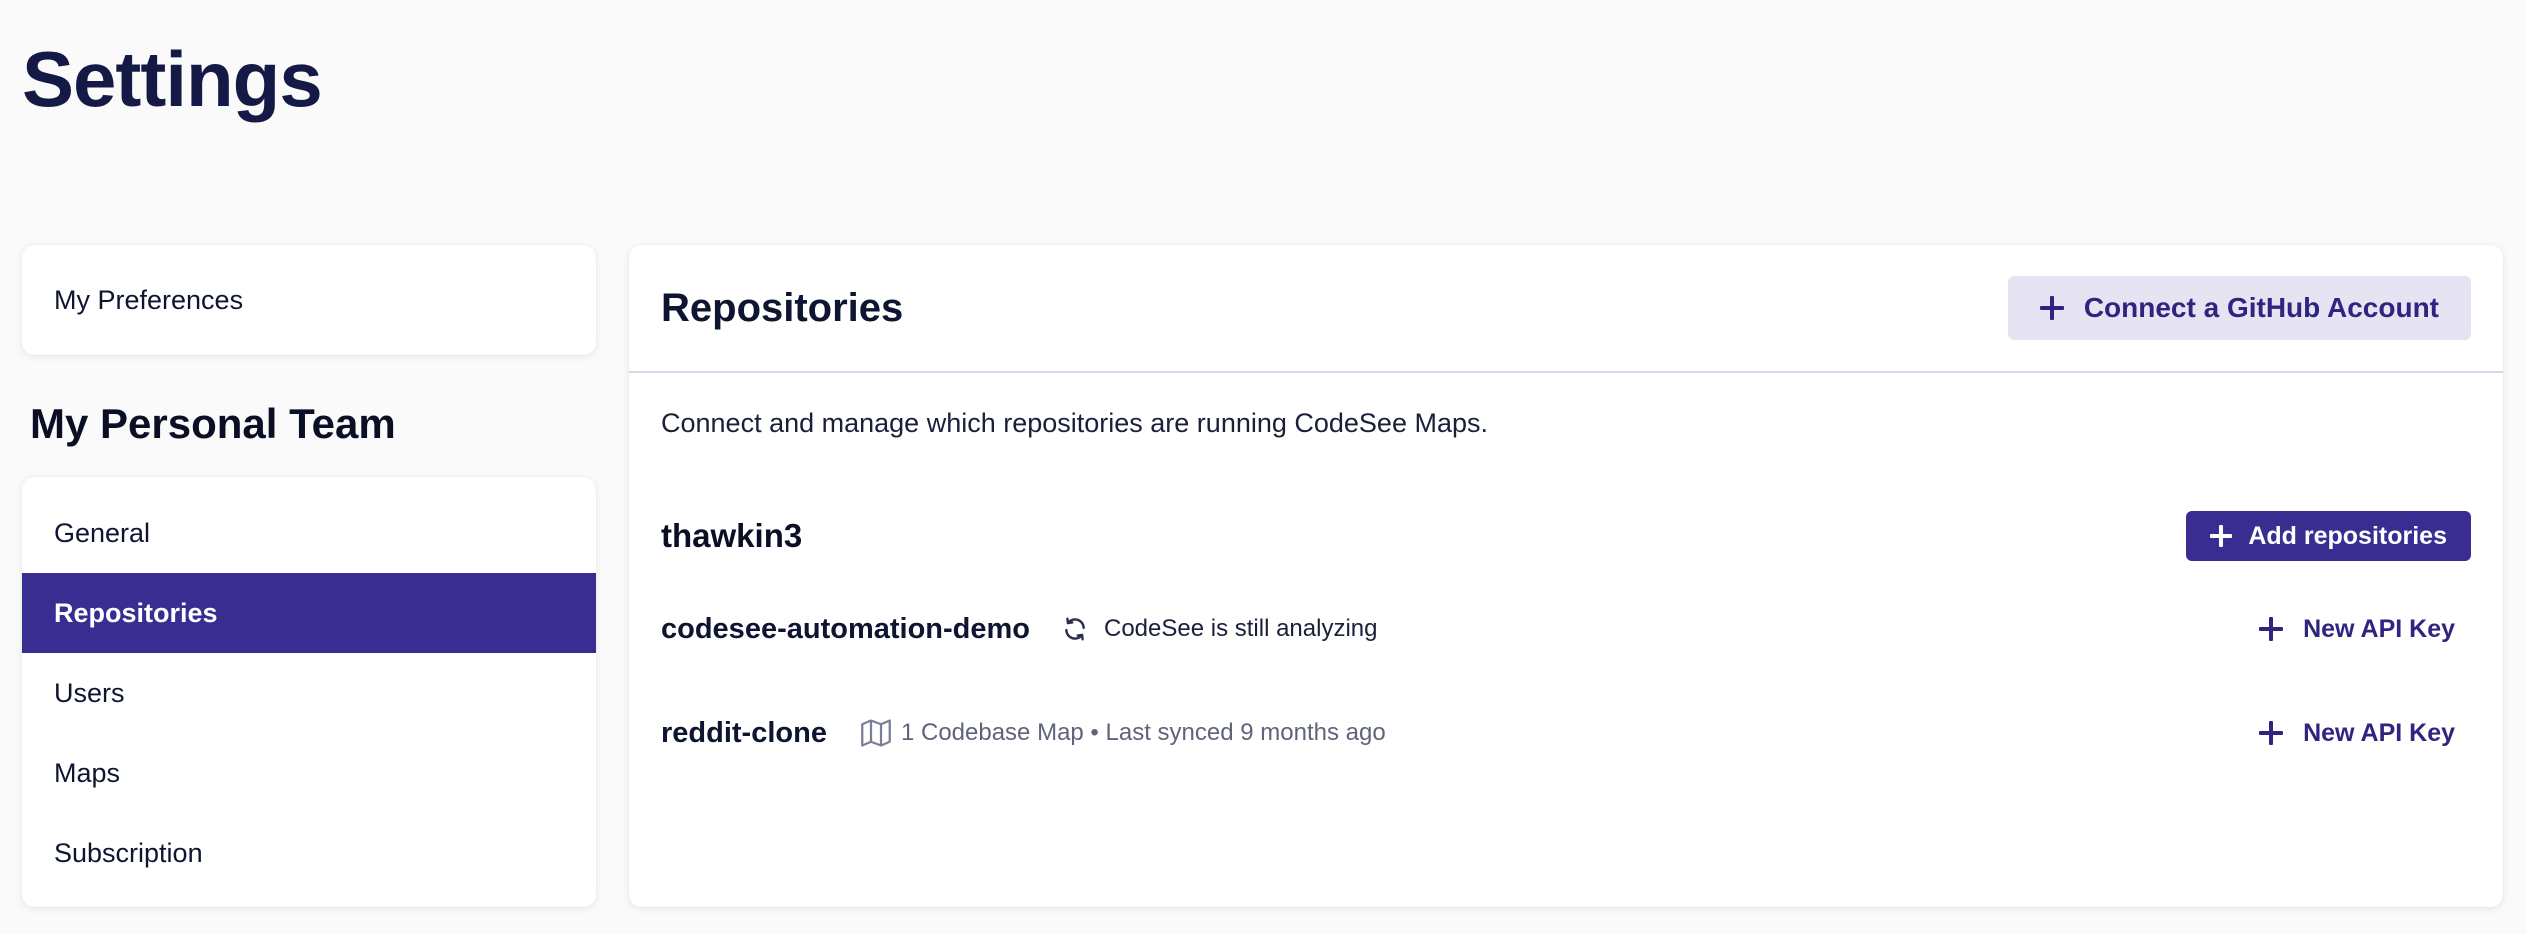 The image size is (2526, 934). What do you see at coordinates (309, 300) in the screenshot?
I see `sidebar-item-my-preferences: My Preferences` at bounding box center [309, 300].